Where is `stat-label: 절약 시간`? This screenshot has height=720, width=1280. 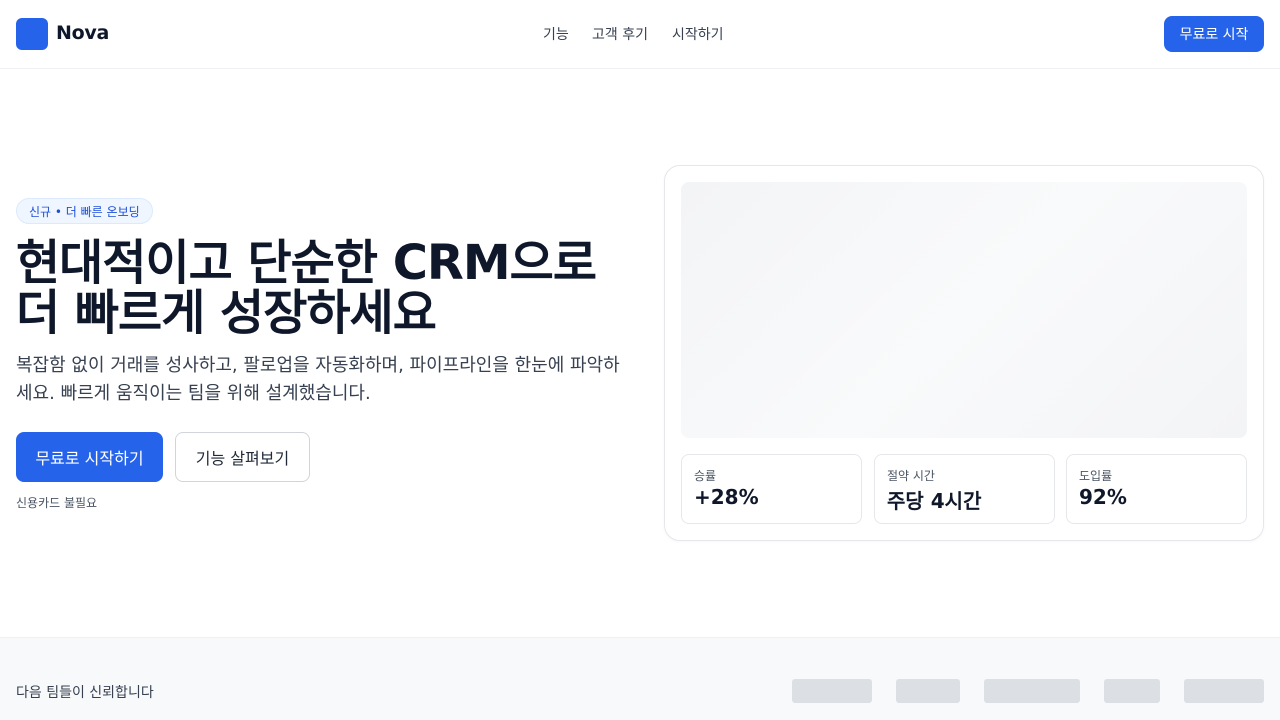
stat-label: 절약 시간 is located at coordinates (911, 476).